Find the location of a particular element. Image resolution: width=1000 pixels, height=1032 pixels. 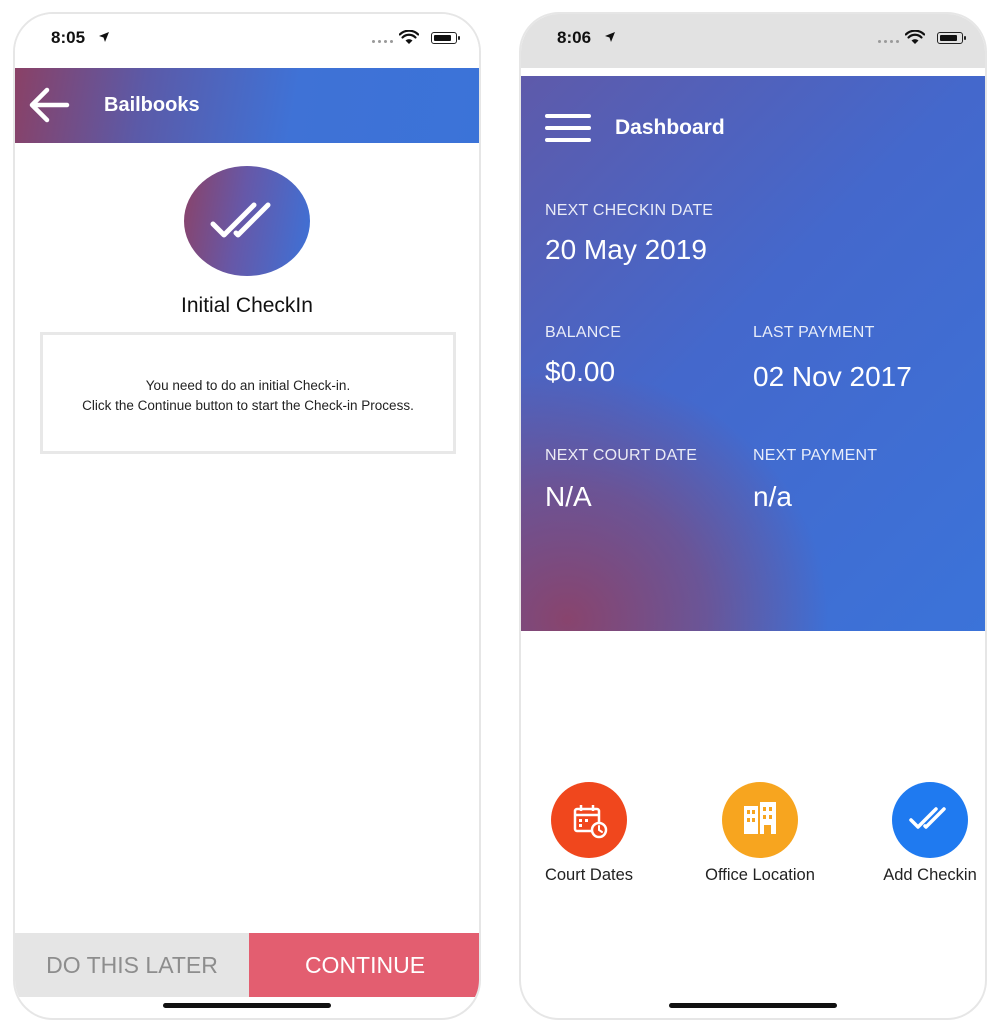

app-bar-title: Bailbooks is located at coordinates (152, 105).